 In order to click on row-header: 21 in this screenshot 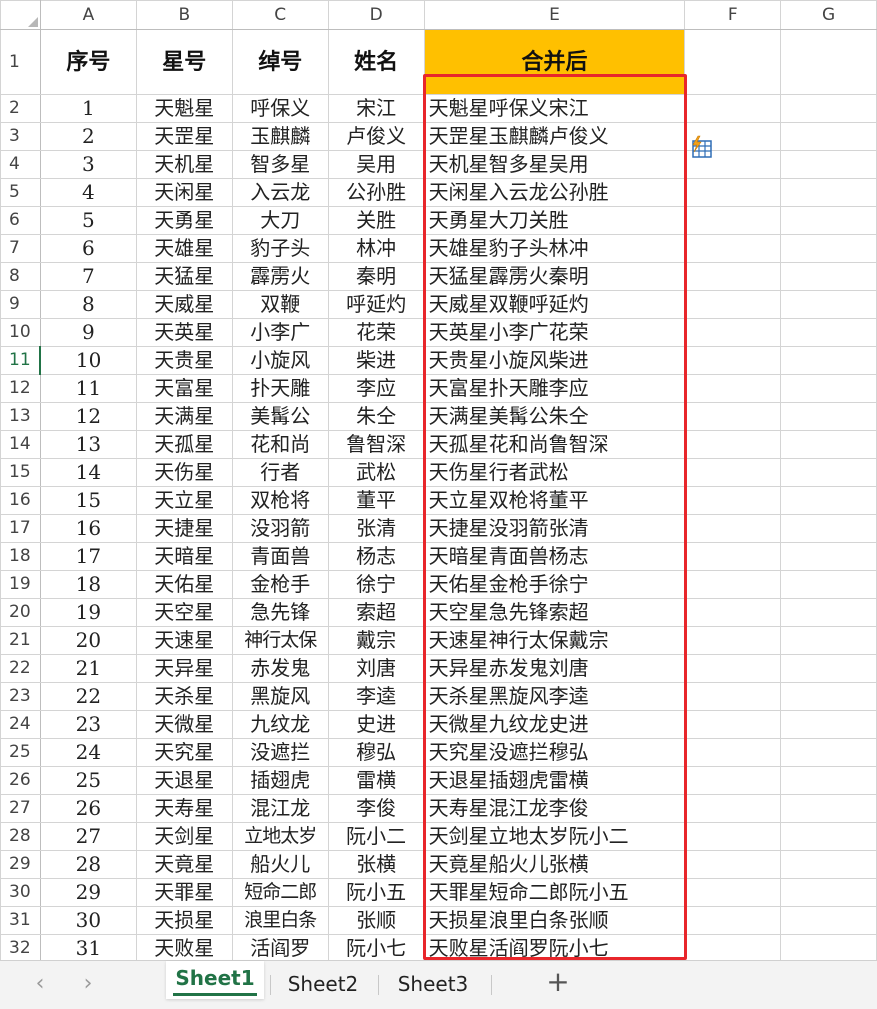, I will do `click(20, 640)`.